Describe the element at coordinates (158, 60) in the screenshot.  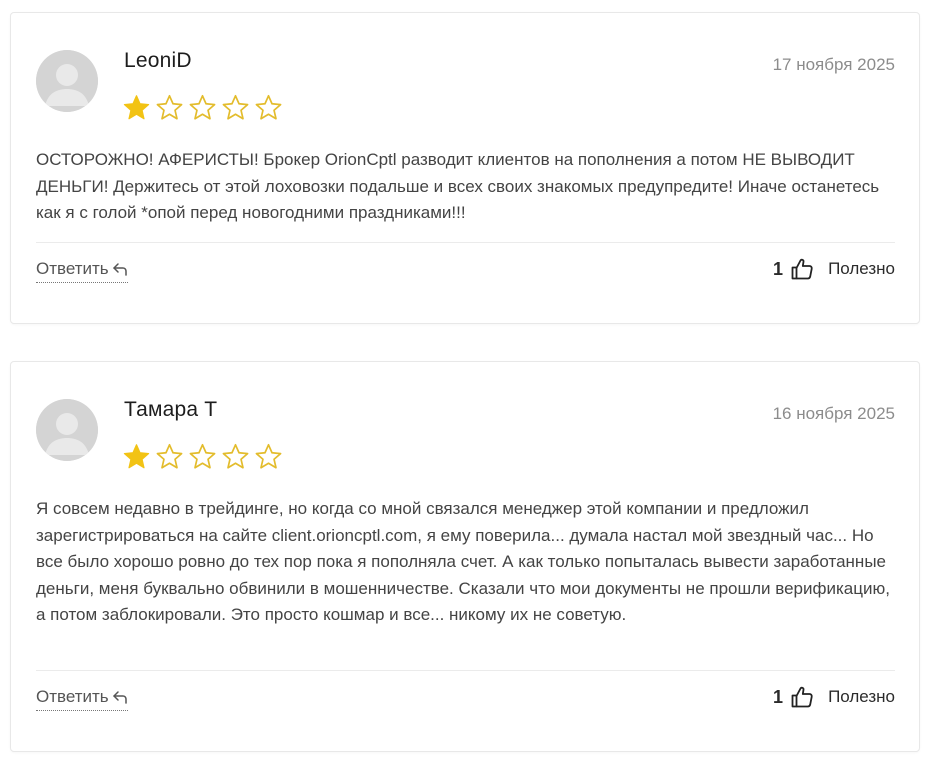
I see `review-author: LeoniD` at that location.